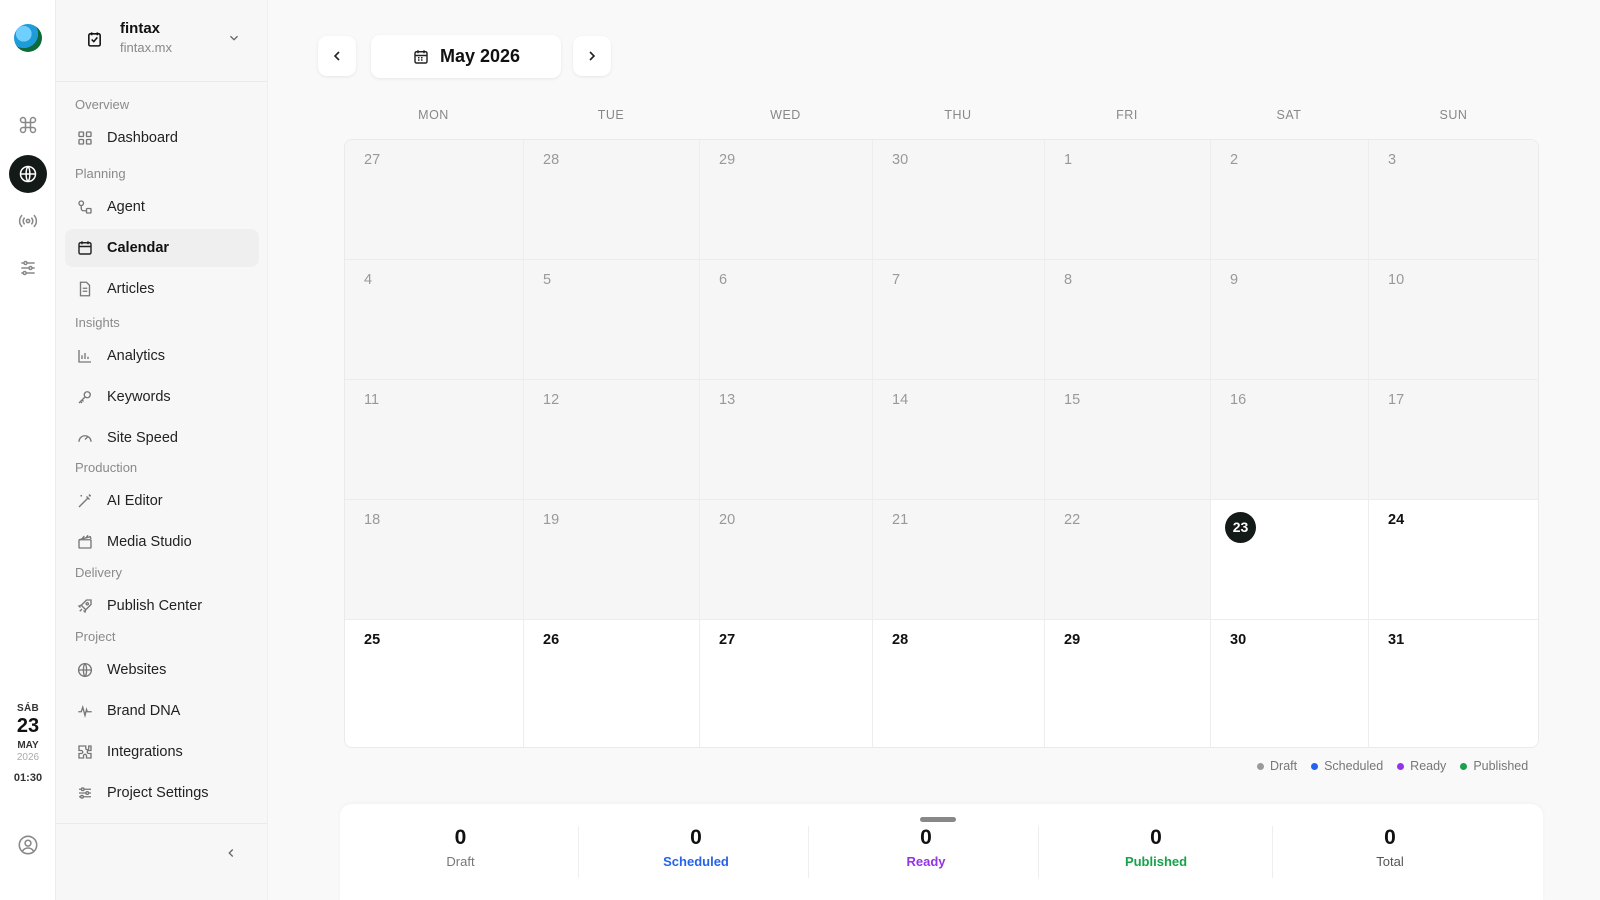 This screenshot has width=1600, height=900. Describe the element at coordinates (138, 248) in the screenshot. I see `sidebar-item-label: Calendar` at that location.